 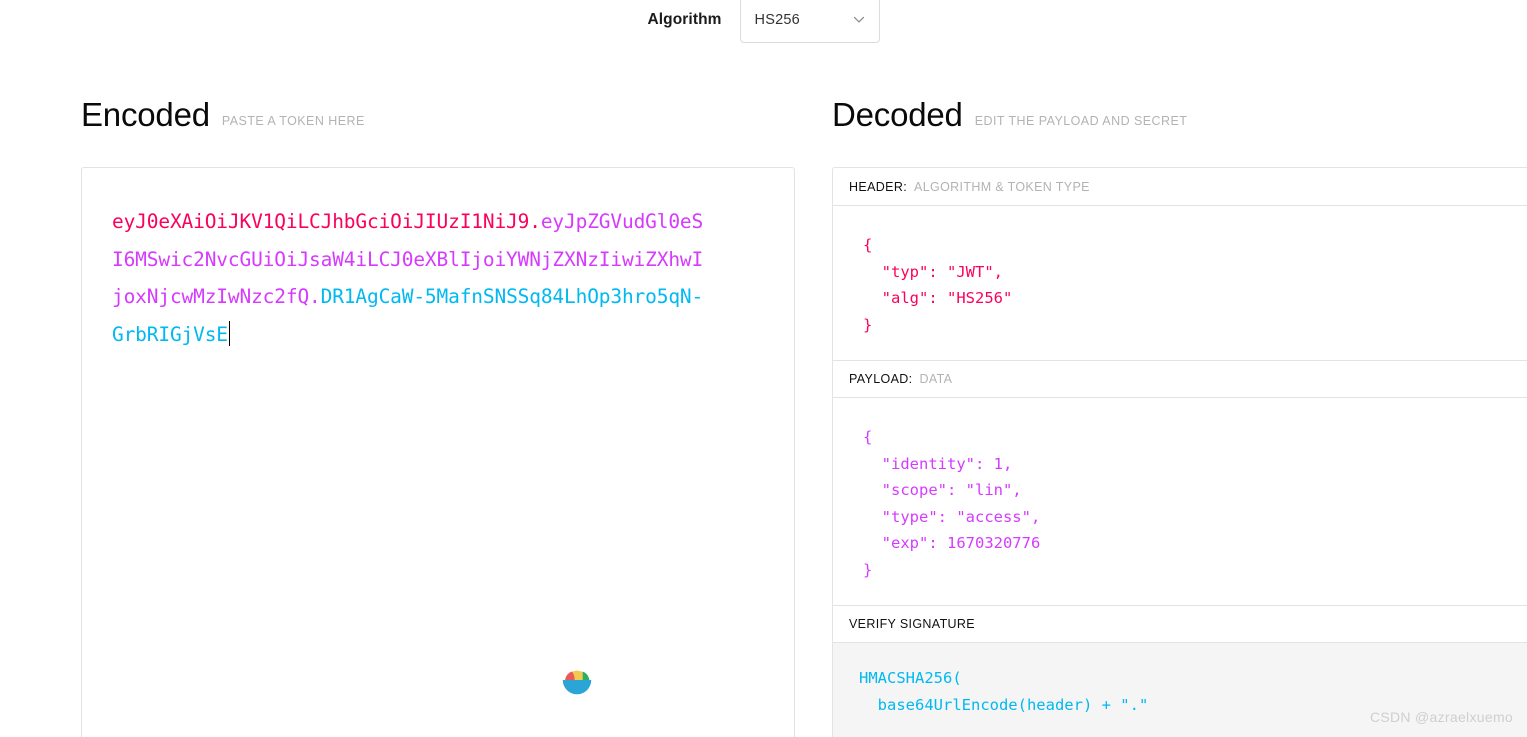 I want to click on algorithm-toolbar: Algorithm HS256, so click(x=763, y=26).